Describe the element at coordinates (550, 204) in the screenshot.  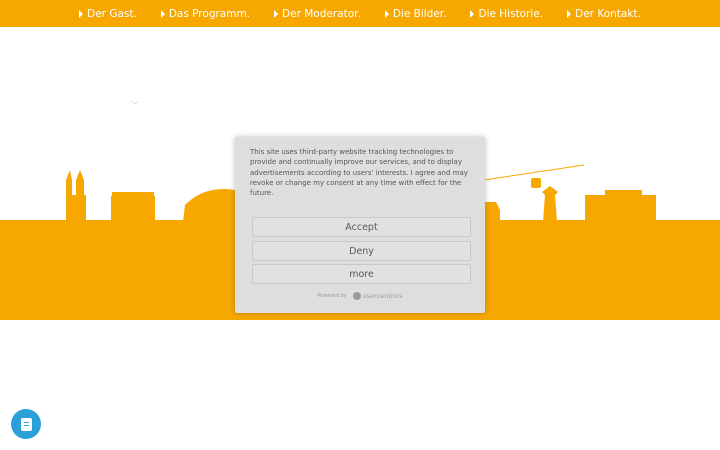
I see `tower-shape` at that location.